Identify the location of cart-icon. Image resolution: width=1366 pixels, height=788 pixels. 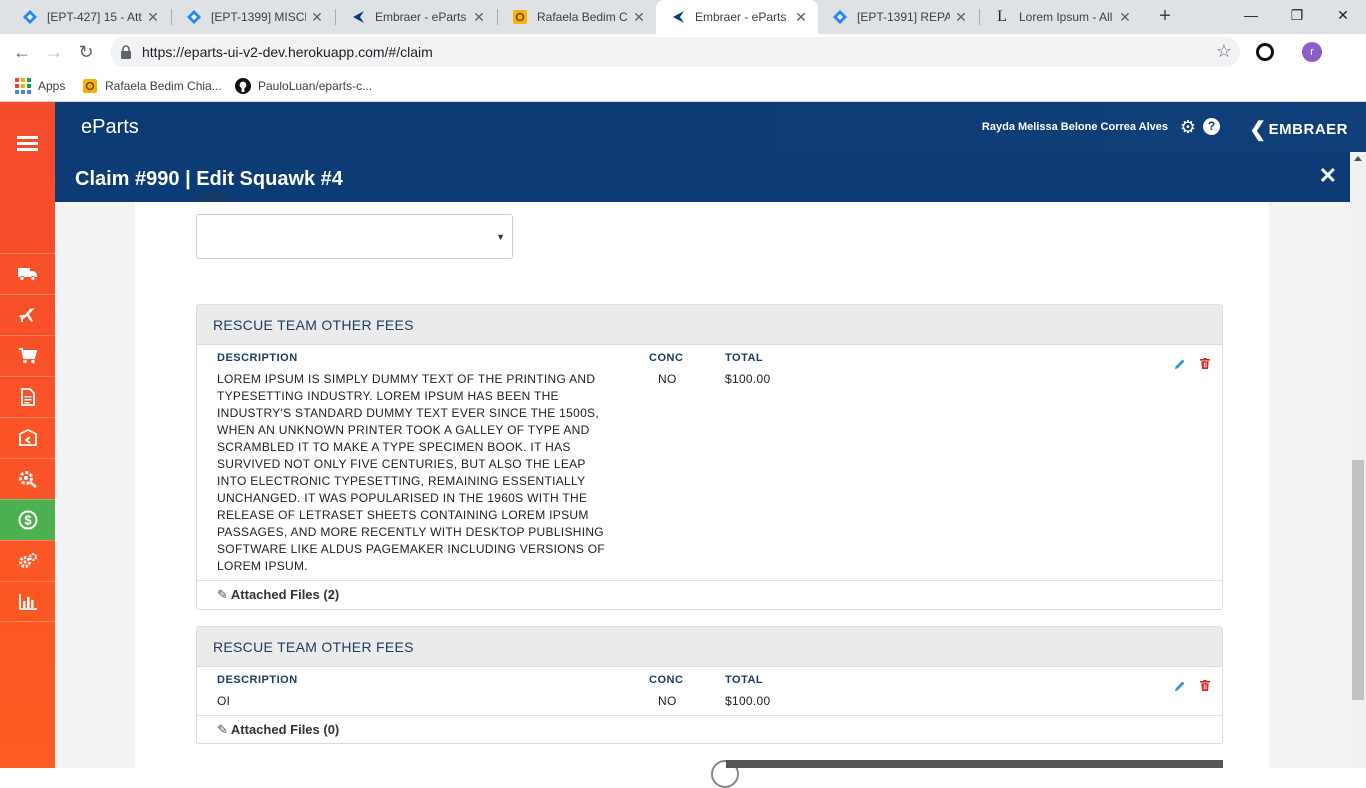
(27, 355).